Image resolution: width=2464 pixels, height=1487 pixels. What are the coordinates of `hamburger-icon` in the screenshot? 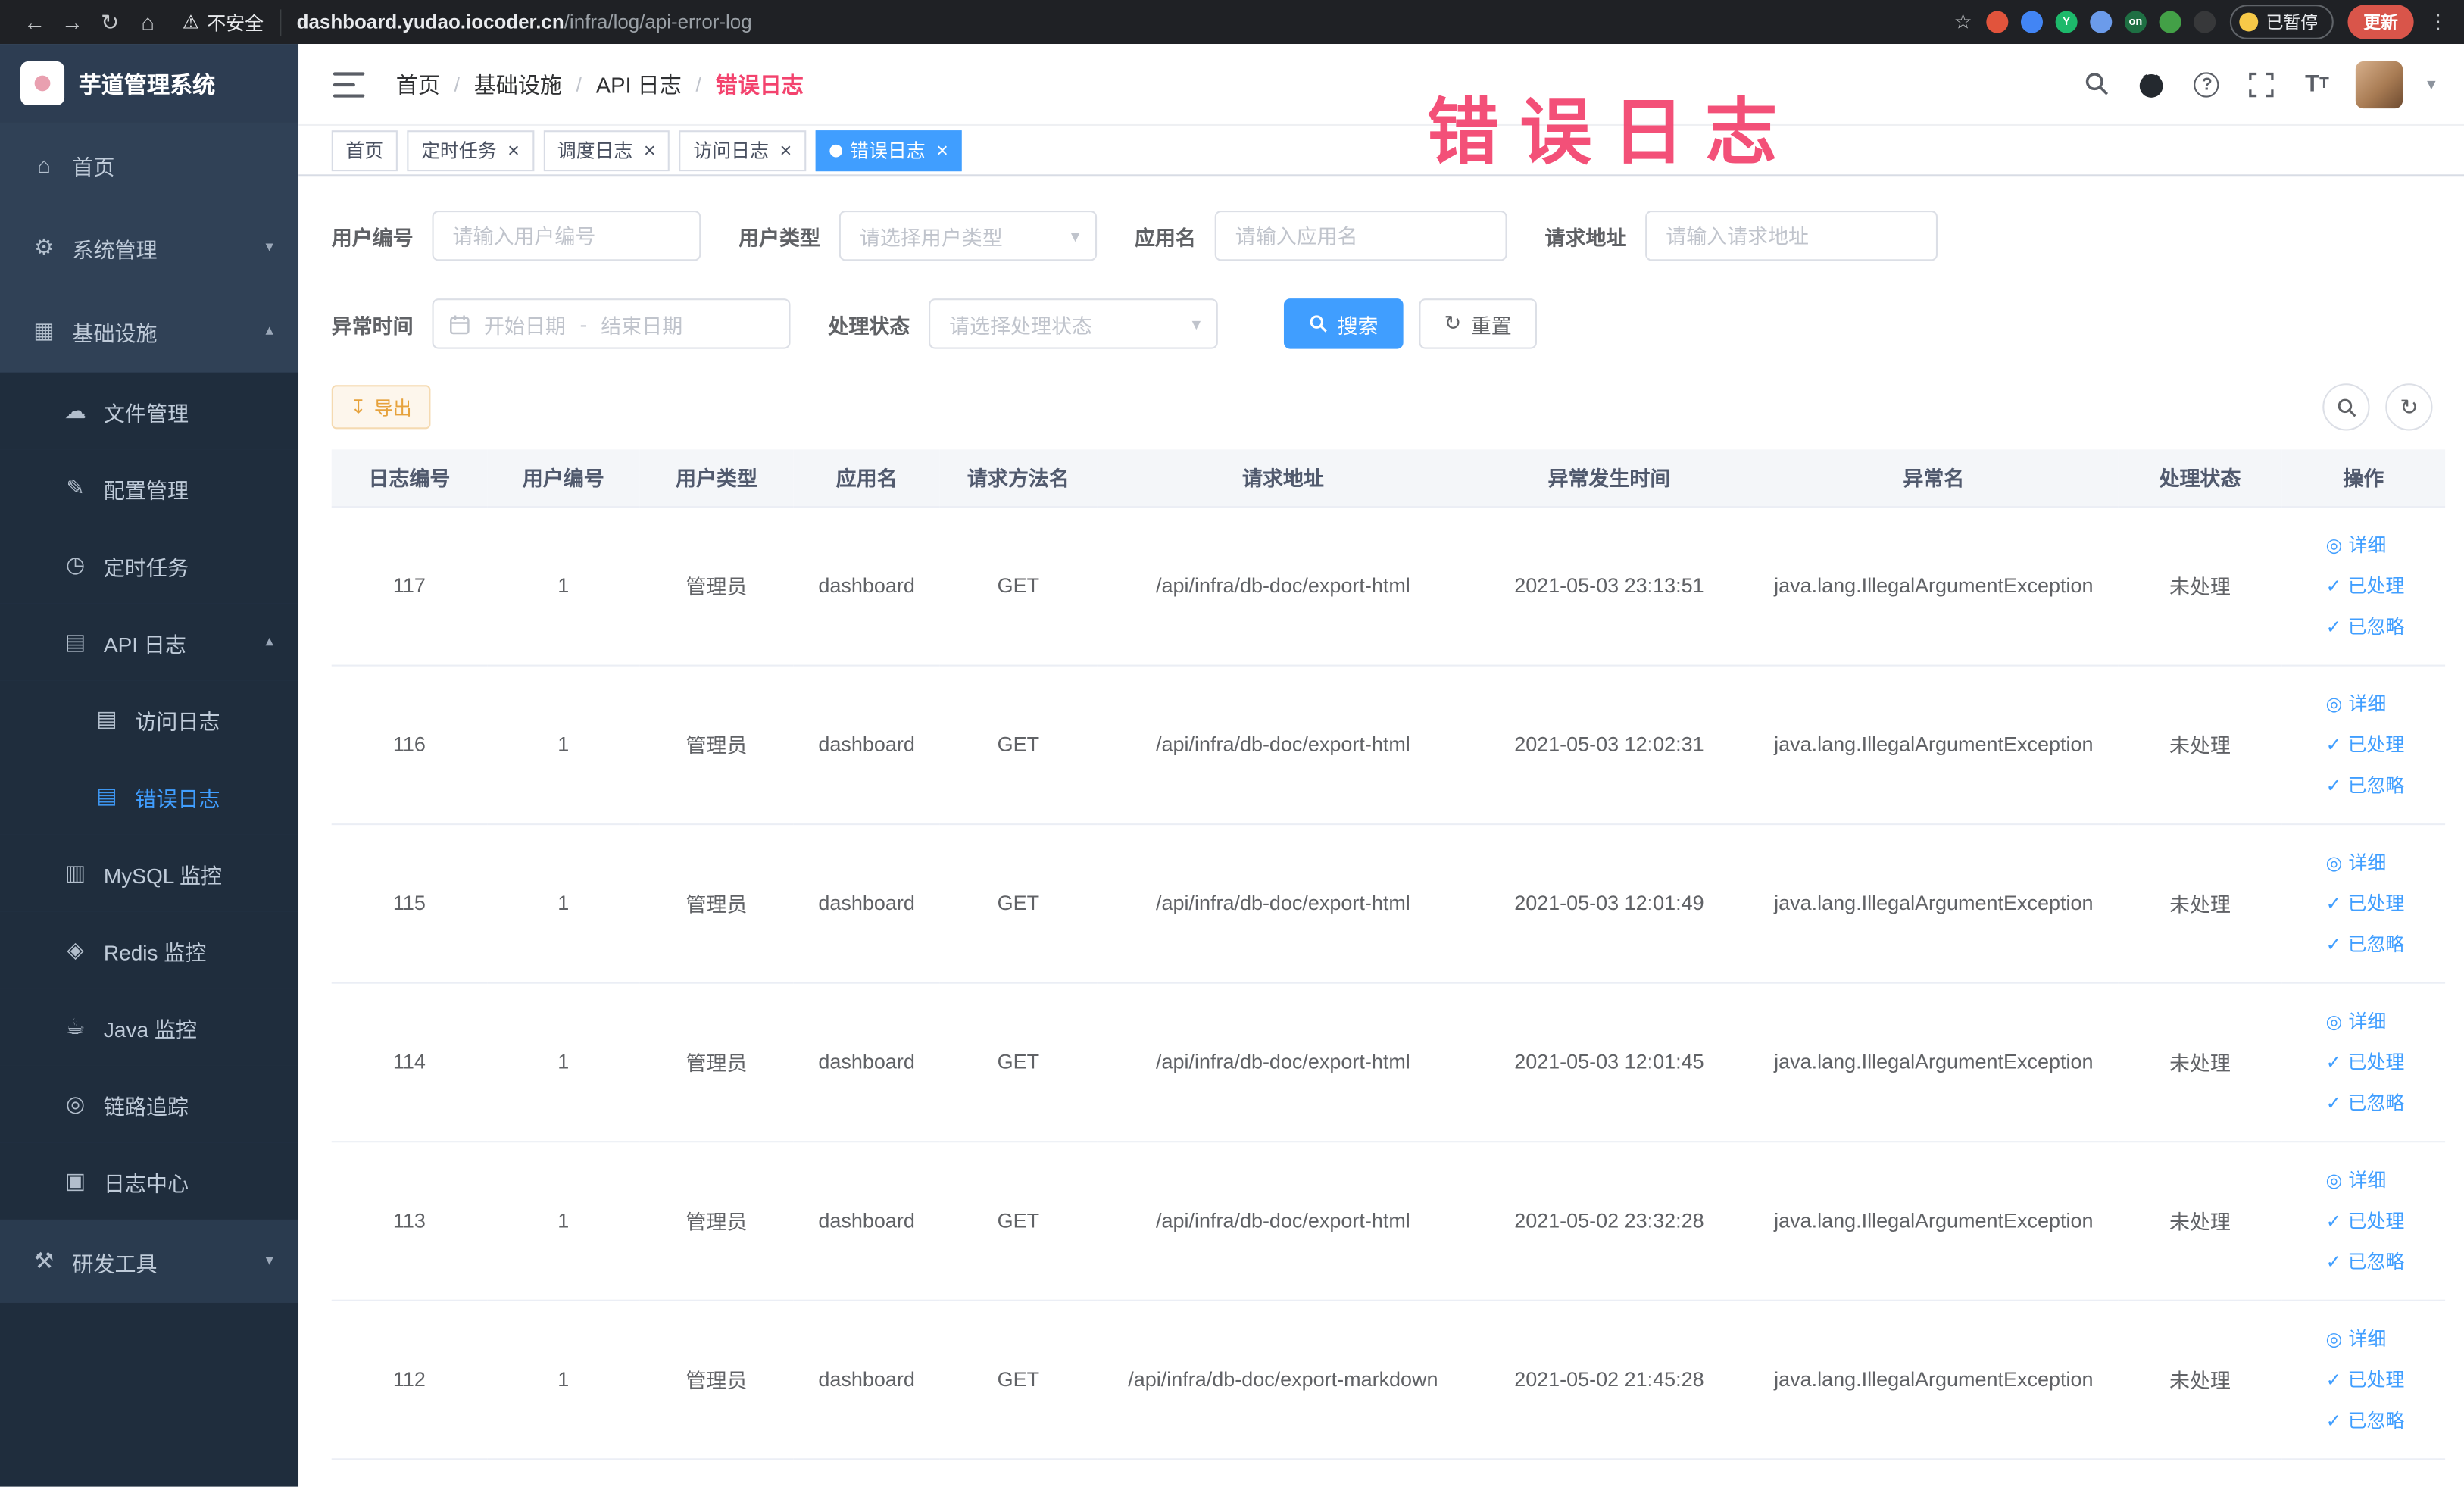 It's located at (349, 84).